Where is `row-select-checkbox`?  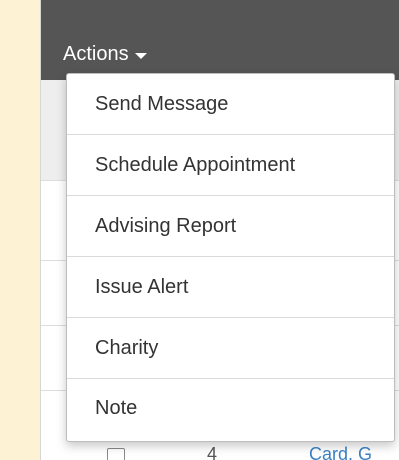
row-select-checkbox is located at coordinates (116, 454).